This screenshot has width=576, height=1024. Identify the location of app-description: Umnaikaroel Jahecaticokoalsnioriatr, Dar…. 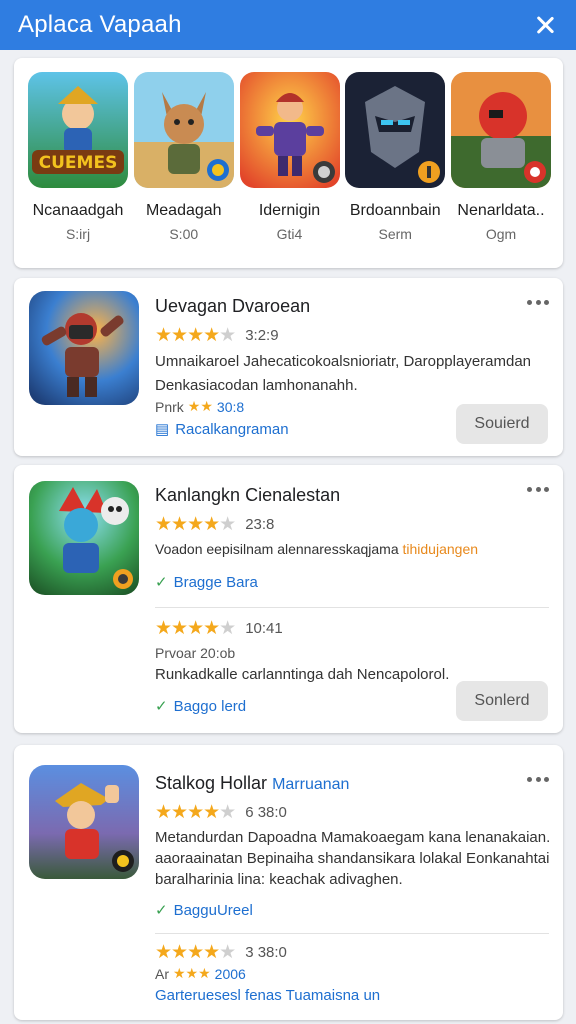
(343, 373).